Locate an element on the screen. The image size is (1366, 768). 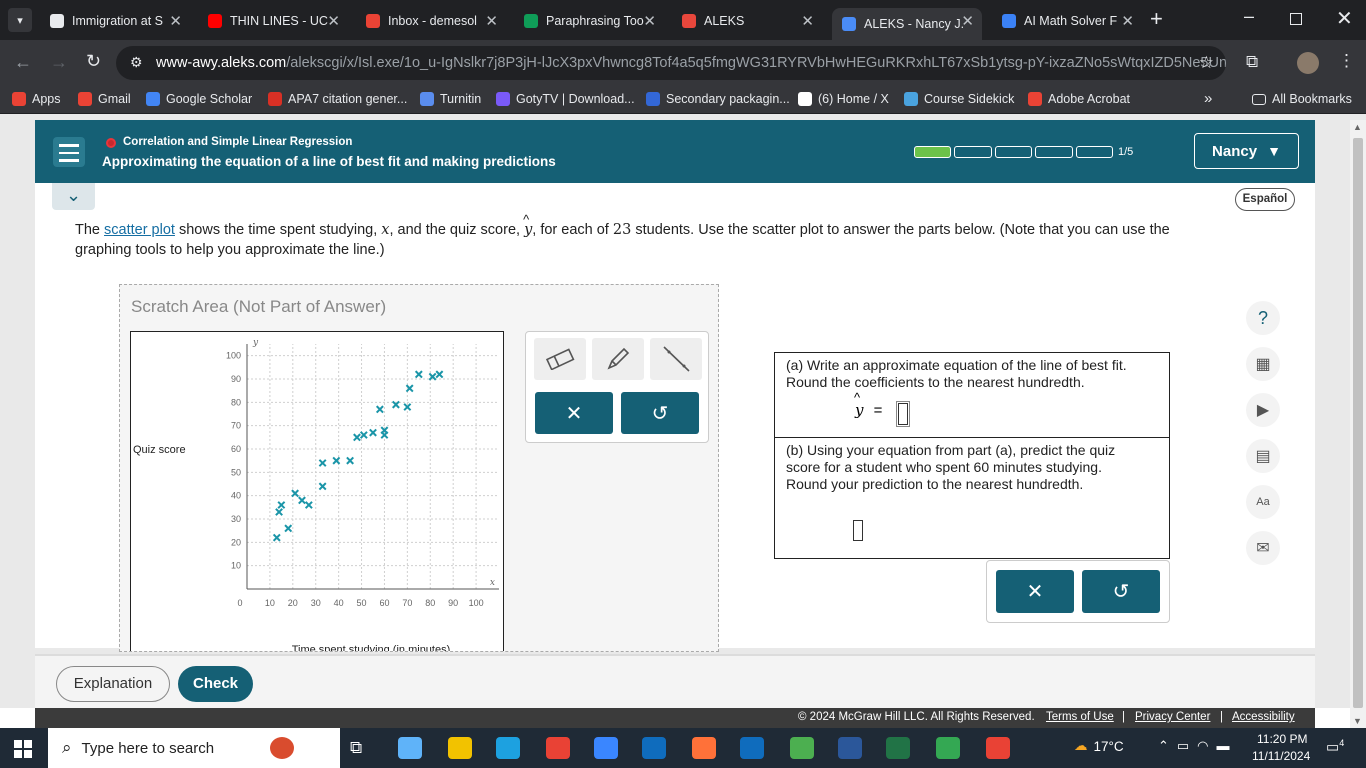
firefox-icon is located at coordinates (704, 748).